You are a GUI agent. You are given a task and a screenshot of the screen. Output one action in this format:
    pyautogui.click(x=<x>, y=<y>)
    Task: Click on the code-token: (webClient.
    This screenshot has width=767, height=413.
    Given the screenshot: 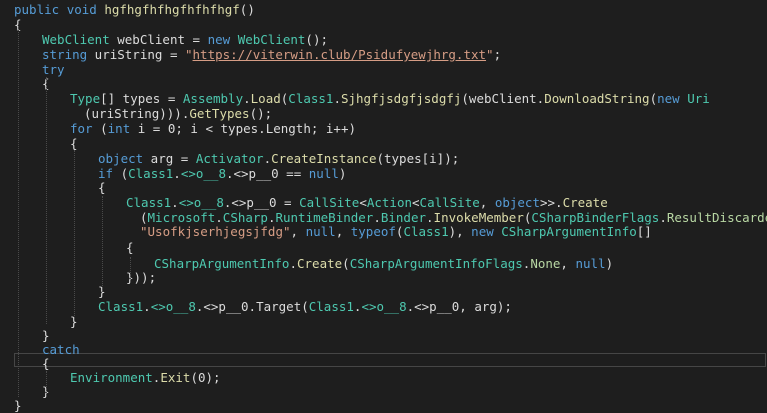 What is the action you would take?
    pyautogui.click(x=503, y=98)
    